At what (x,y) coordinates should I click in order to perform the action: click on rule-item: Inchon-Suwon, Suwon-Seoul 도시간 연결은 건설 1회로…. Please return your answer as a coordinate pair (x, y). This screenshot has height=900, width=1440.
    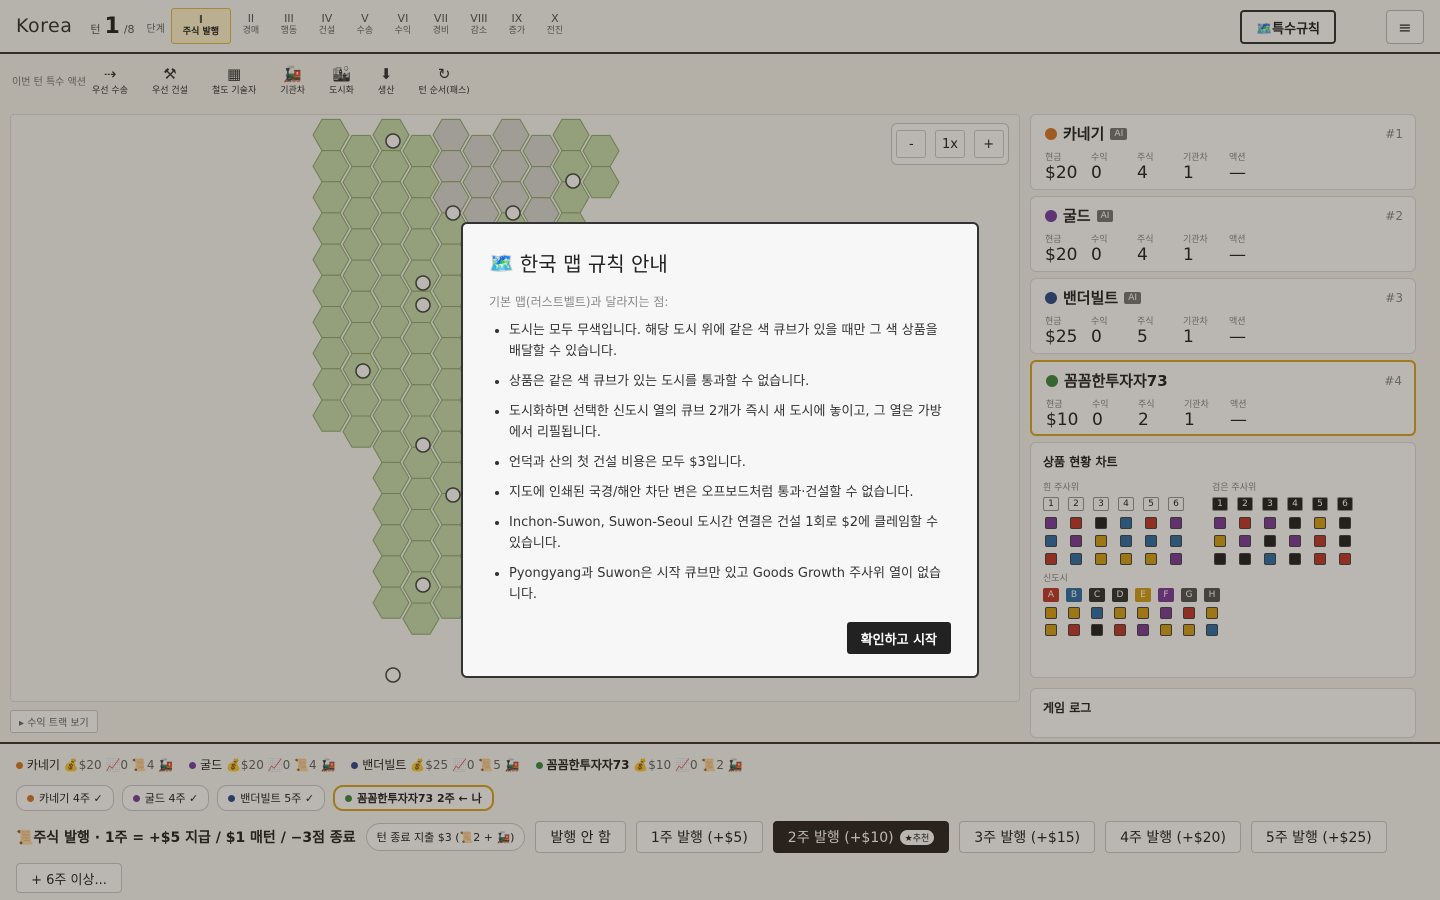
    Looking at the image, I should click on (730, 533).